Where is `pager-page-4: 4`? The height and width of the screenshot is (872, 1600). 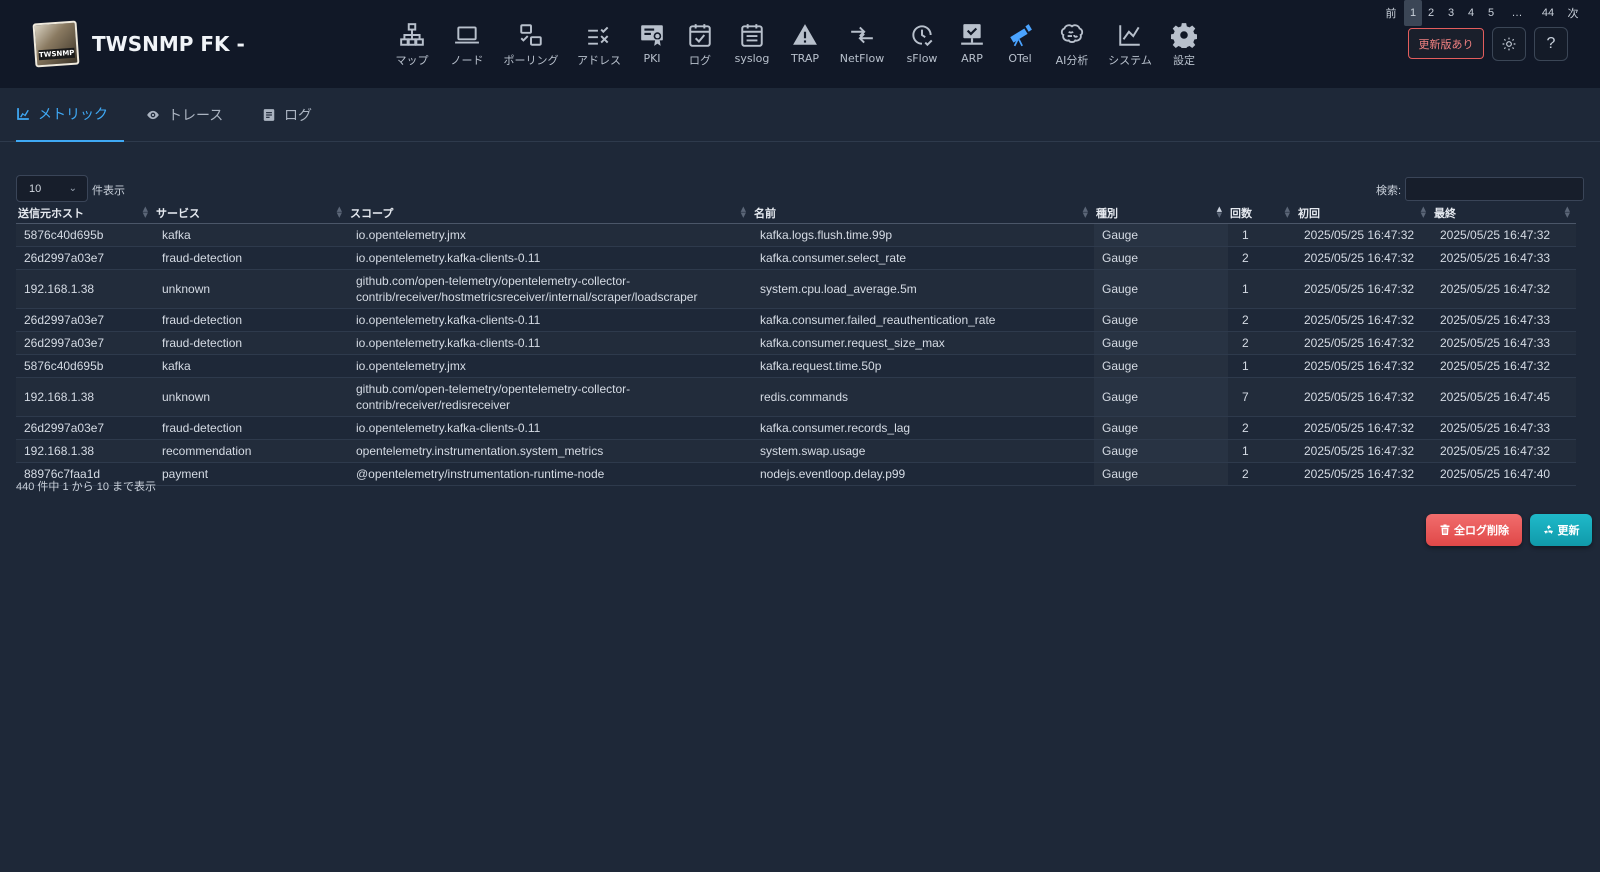 pager-page-4: 4 is located at coordinates (1471, 13).